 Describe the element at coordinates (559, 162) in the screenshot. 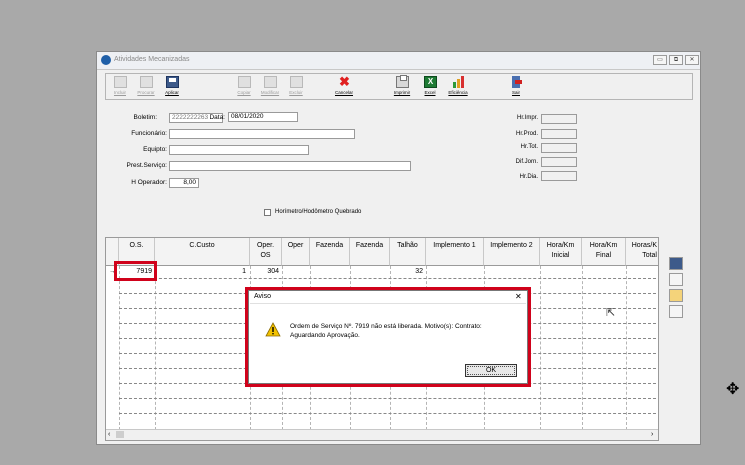

I see `dif-jorn-field` at that location.